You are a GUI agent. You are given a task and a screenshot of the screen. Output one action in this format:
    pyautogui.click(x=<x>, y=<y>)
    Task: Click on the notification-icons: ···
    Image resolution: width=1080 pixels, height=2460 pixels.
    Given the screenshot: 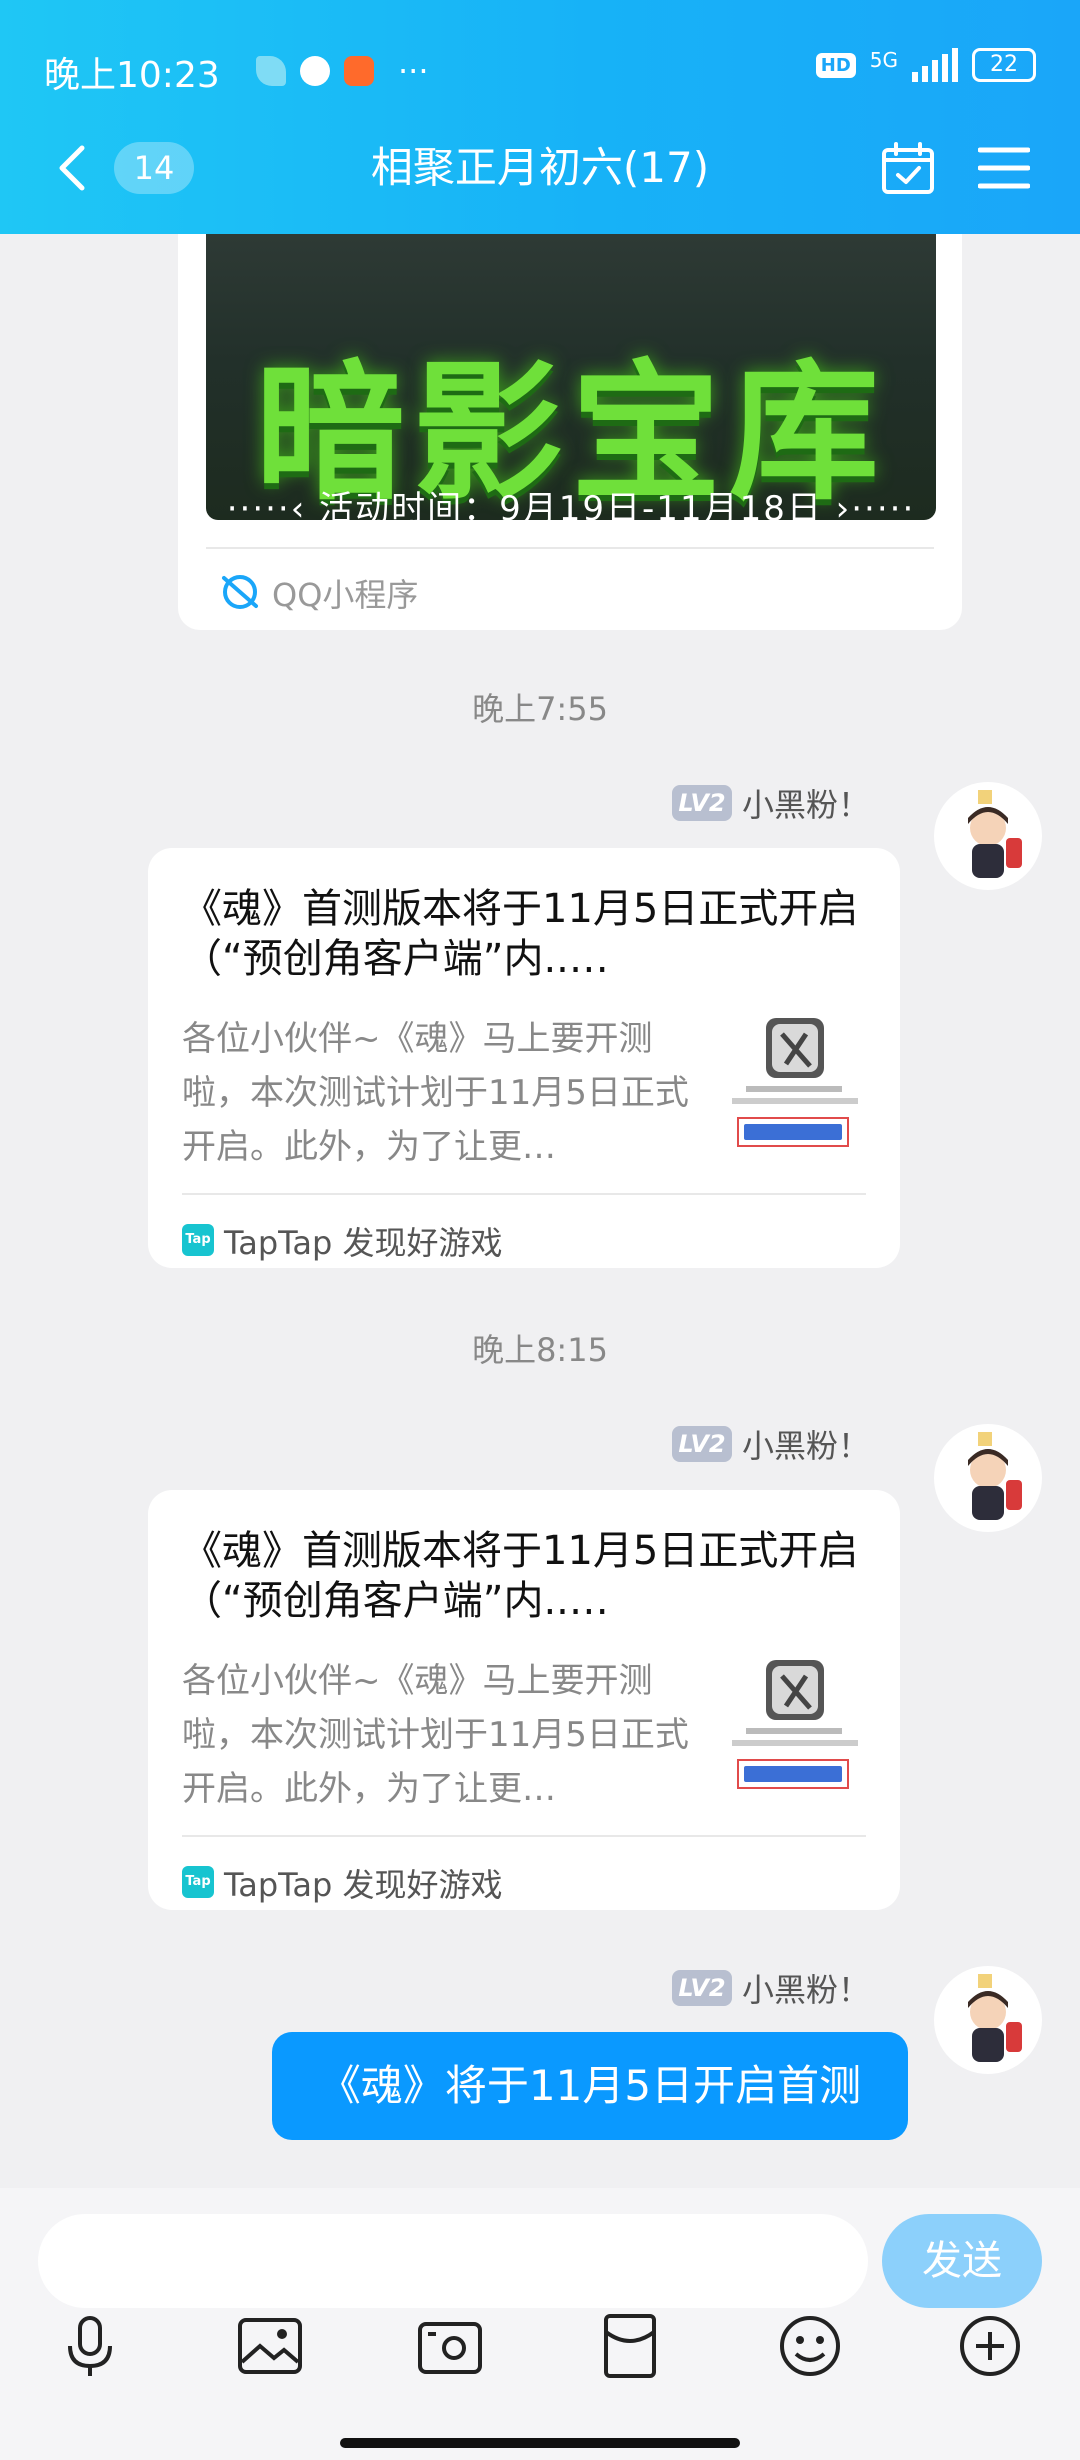 What is the action you would take?
    pyautogui.click(x=342, y=71)
    